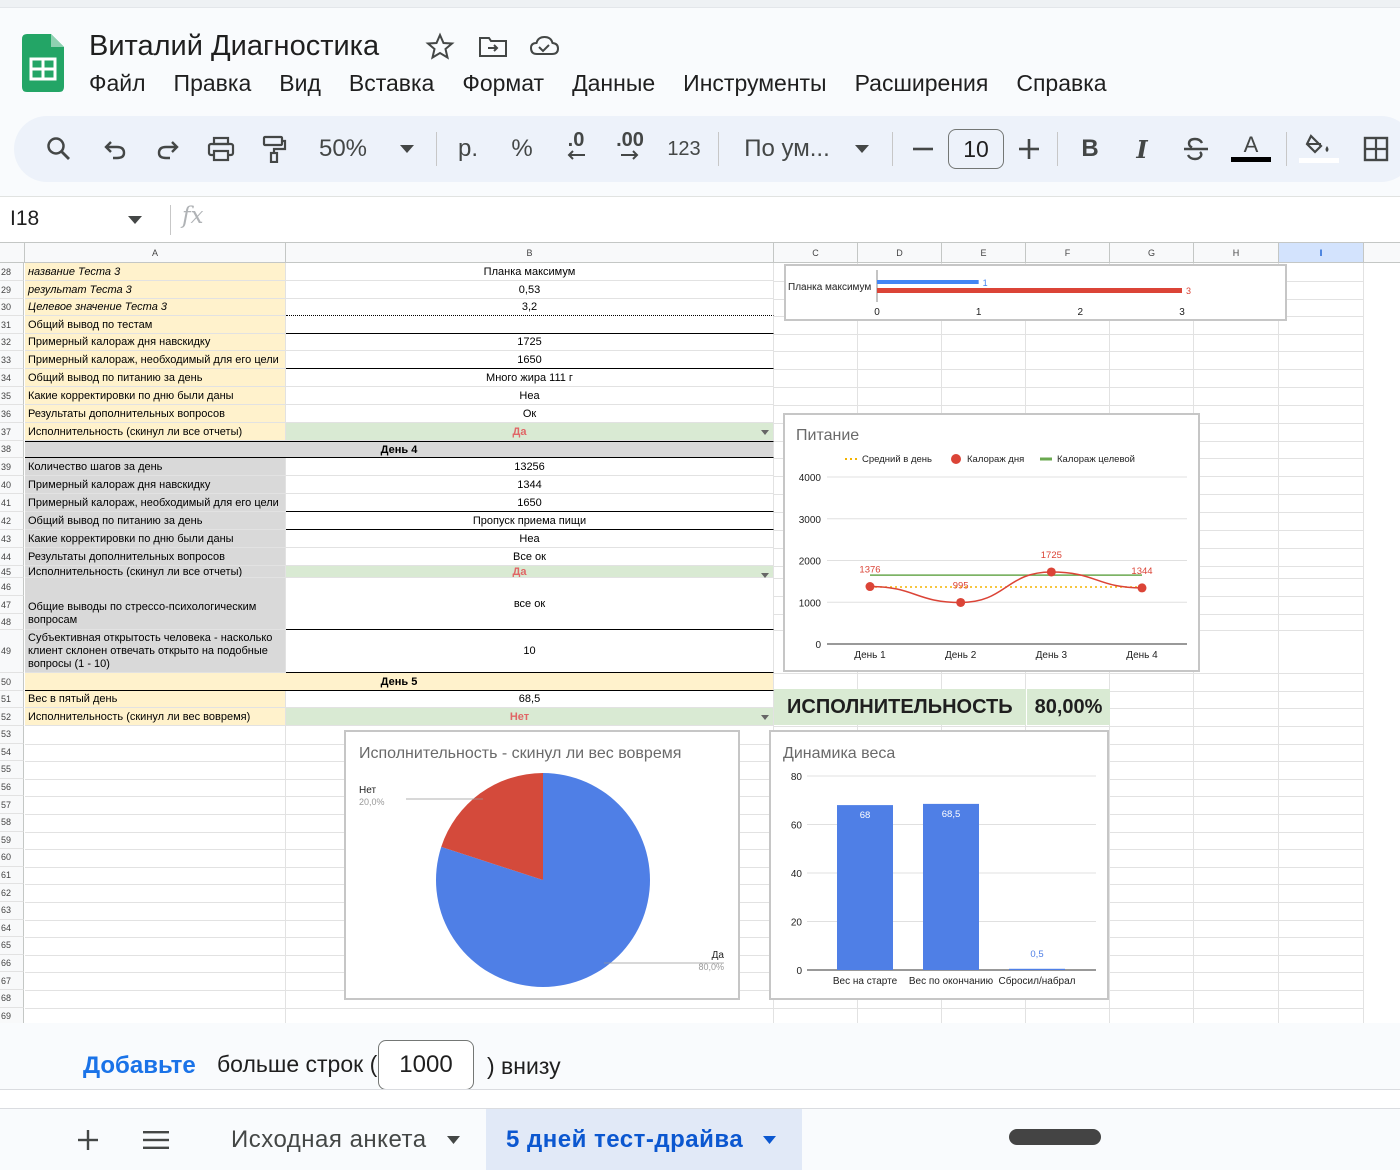  What do you see at coordinates (12, 735) in the screenshot?
I see `row-number: 53` at bounding box center [12, 735].